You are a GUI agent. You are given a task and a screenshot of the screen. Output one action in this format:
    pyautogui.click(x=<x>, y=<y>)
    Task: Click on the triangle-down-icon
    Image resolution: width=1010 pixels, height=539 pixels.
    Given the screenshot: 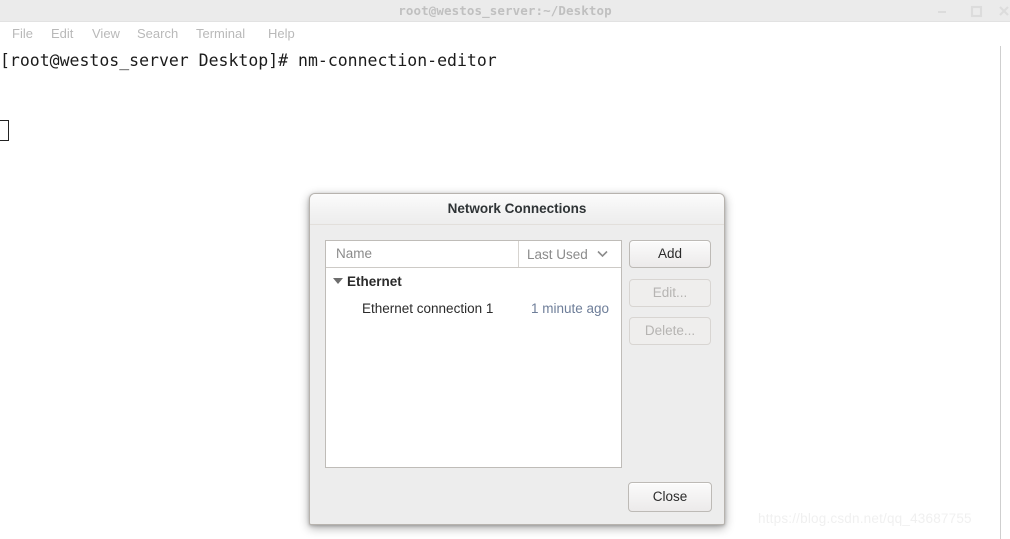 What is the action you would take?
    pyautogui.click(x=338, y=281)
    